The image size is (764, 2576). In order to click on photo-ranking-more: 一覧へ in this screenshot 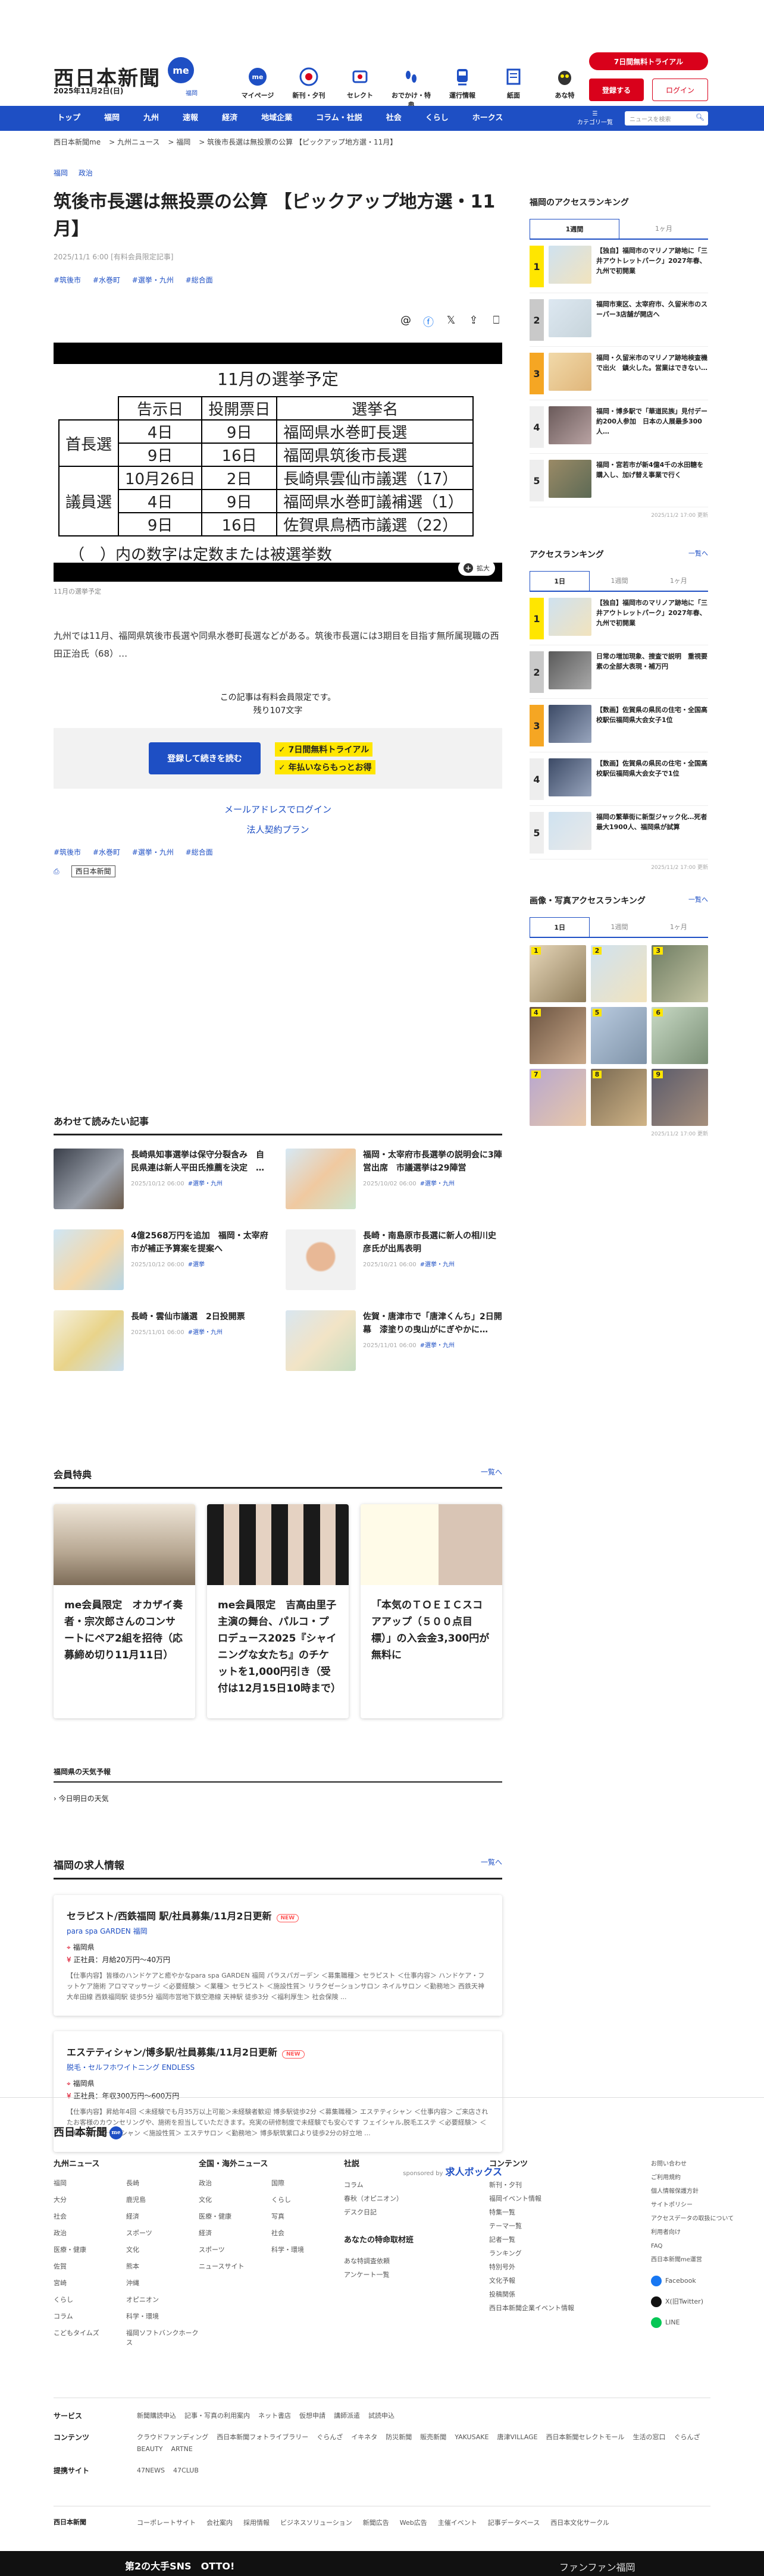, I will do `click(698, 899)`.